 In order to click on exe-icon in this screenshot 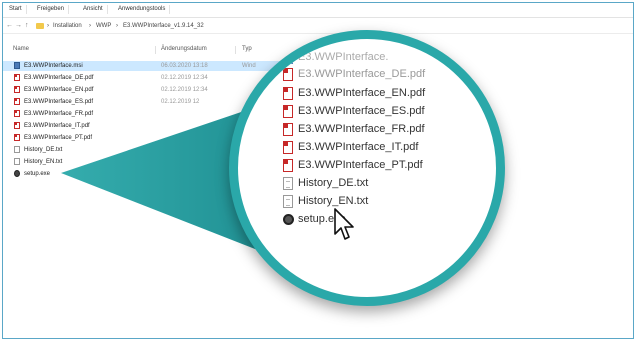, I will do `click(288, 219)`.